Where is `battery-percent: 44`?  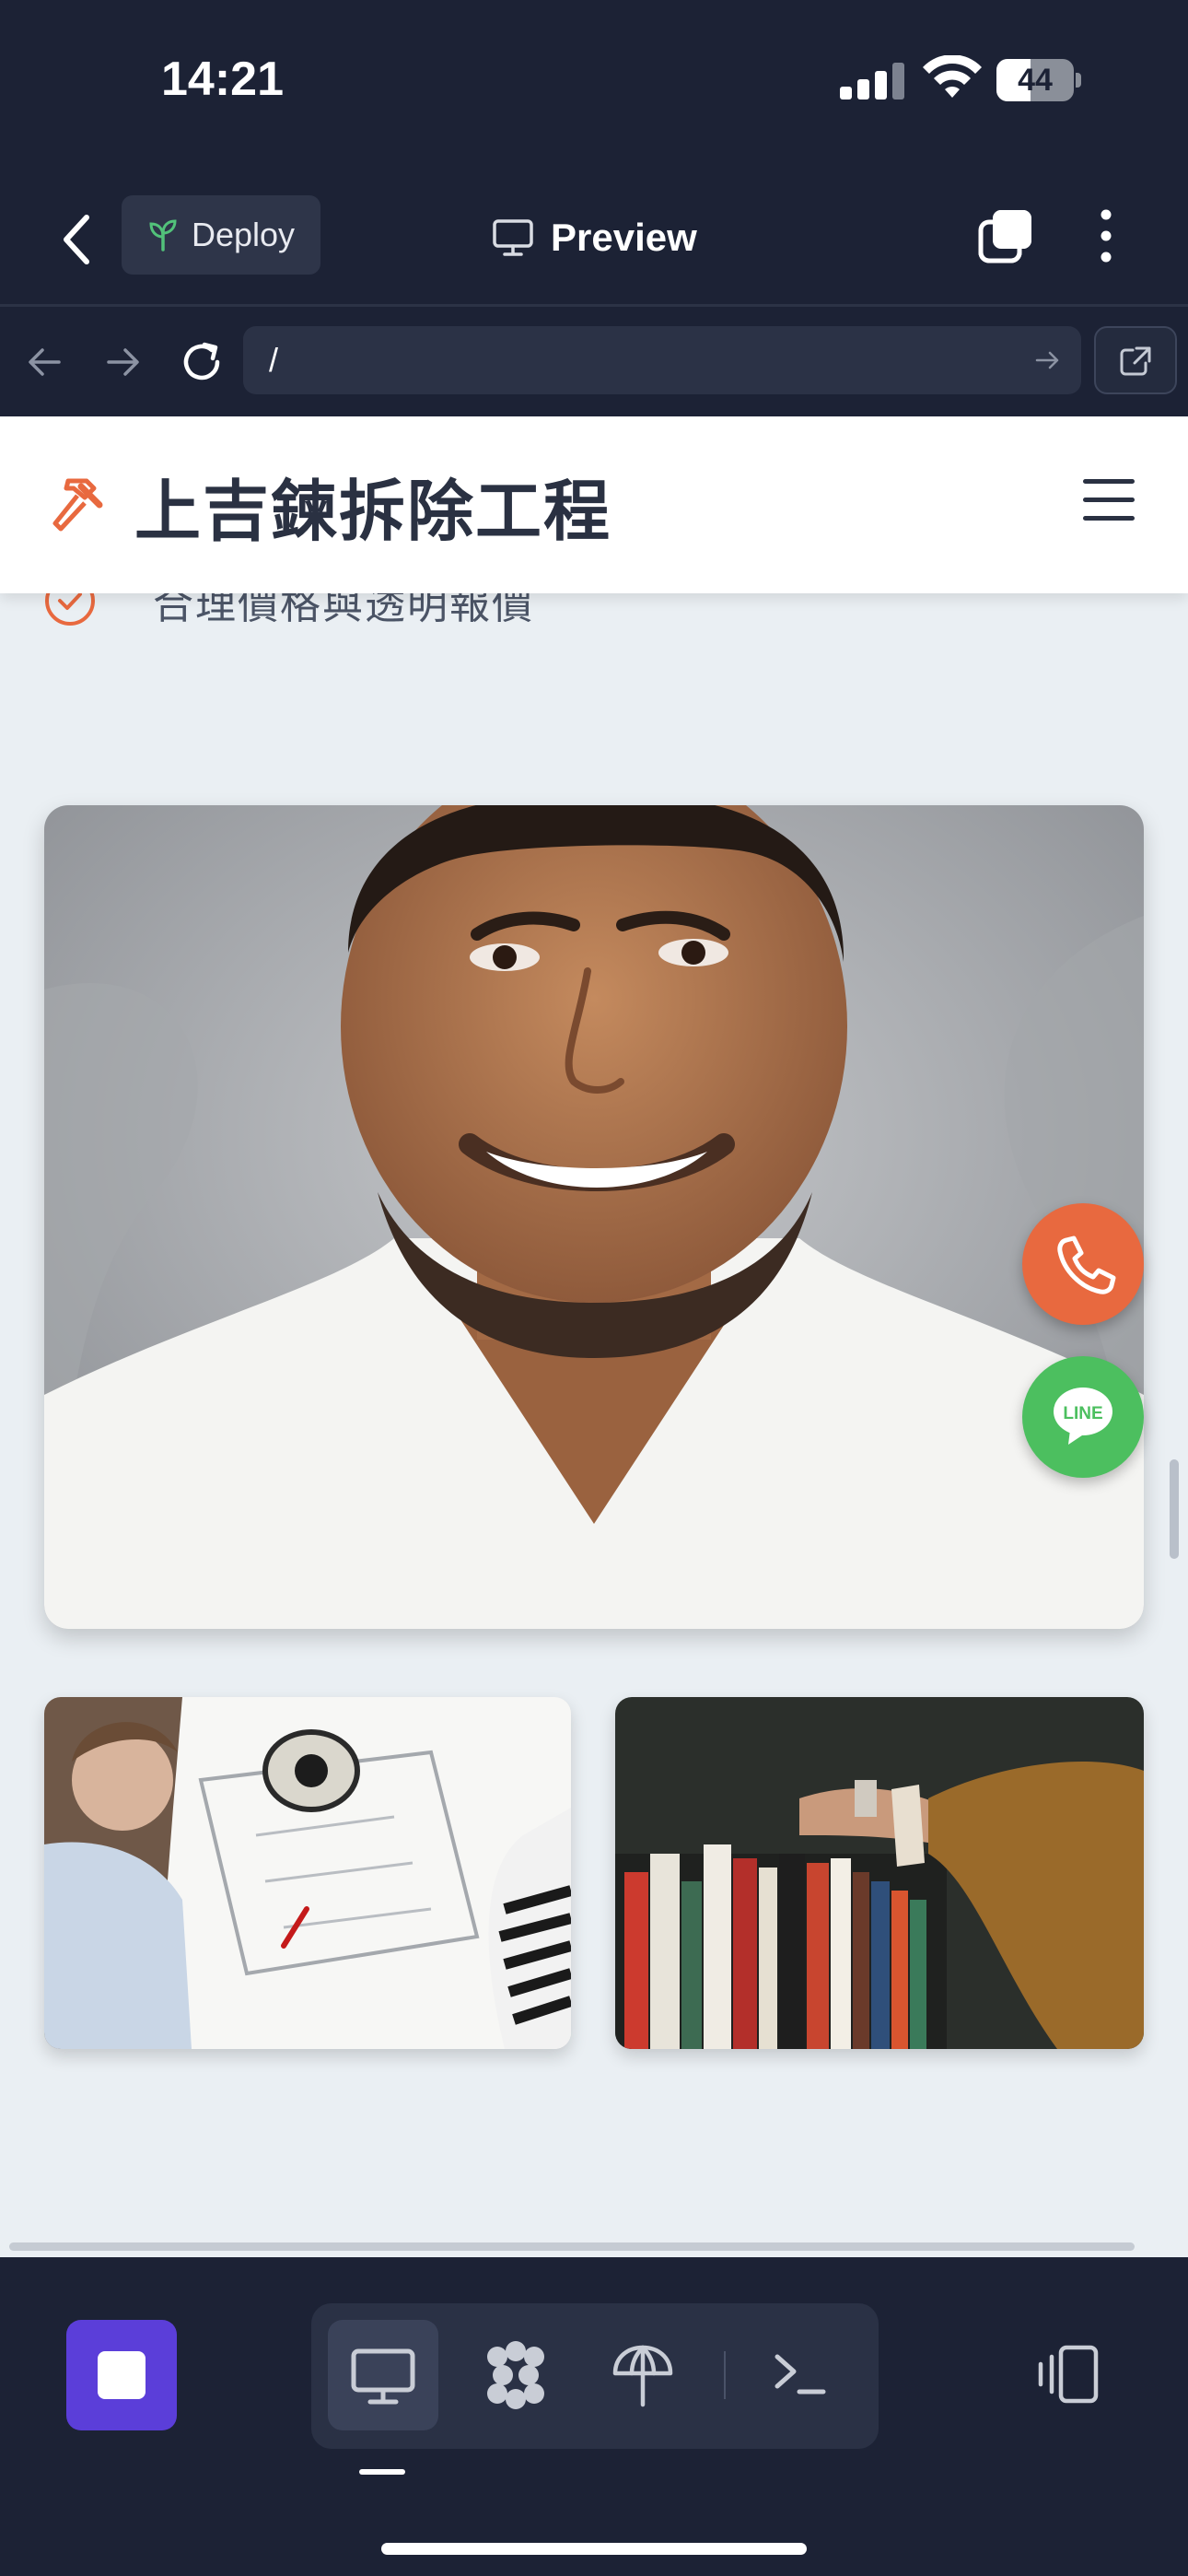
battery-percent: 44 is located at coordinates (1035, 80).